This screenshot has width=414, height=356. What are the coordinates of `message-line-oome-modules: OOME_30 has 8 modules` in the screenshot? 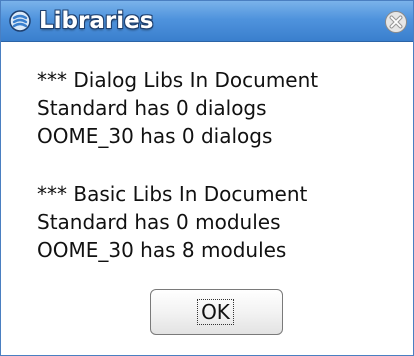 It's located at (162, 250).